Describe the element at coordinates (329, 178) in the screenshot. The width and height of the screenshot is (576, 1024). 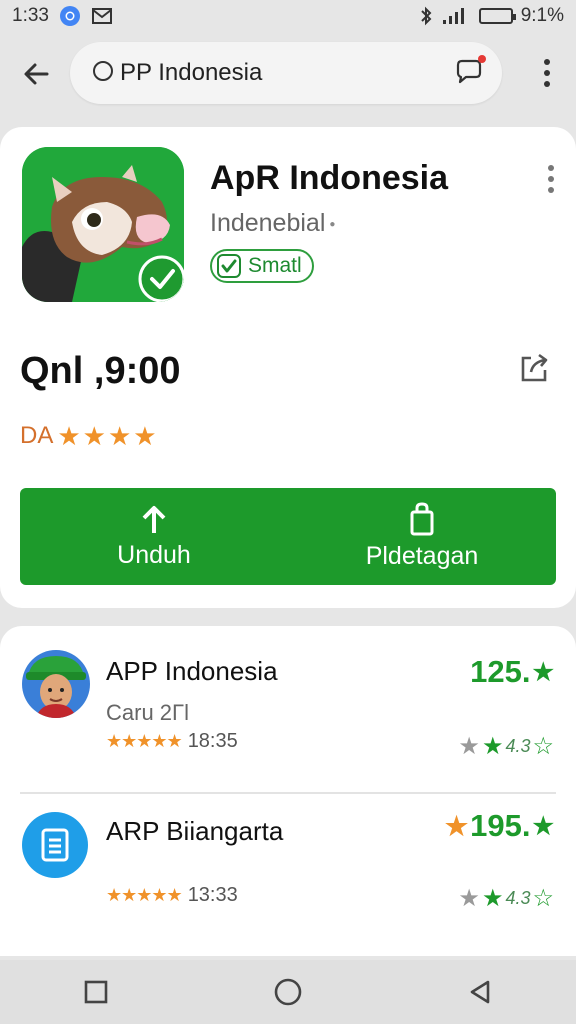
I see `app-title: ApR Indonesia` at that location.